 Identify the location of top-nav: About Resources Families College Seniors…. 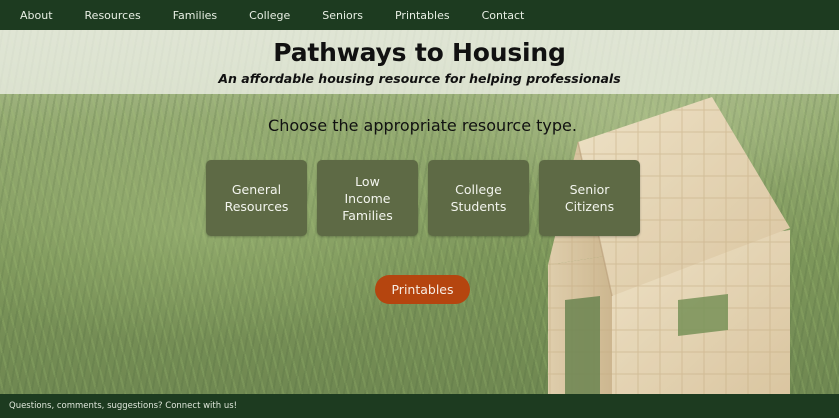
(419, 15).